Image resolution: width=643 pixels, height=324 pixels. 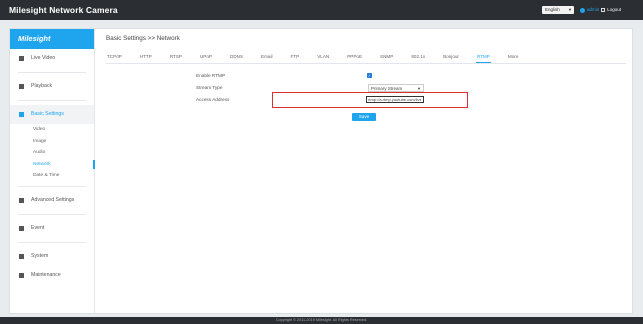 What do you see at coordinates (46, 274) in the screenshot?
I see `sidebar-item-label: Maintenance` at bounding box center [46, 274].